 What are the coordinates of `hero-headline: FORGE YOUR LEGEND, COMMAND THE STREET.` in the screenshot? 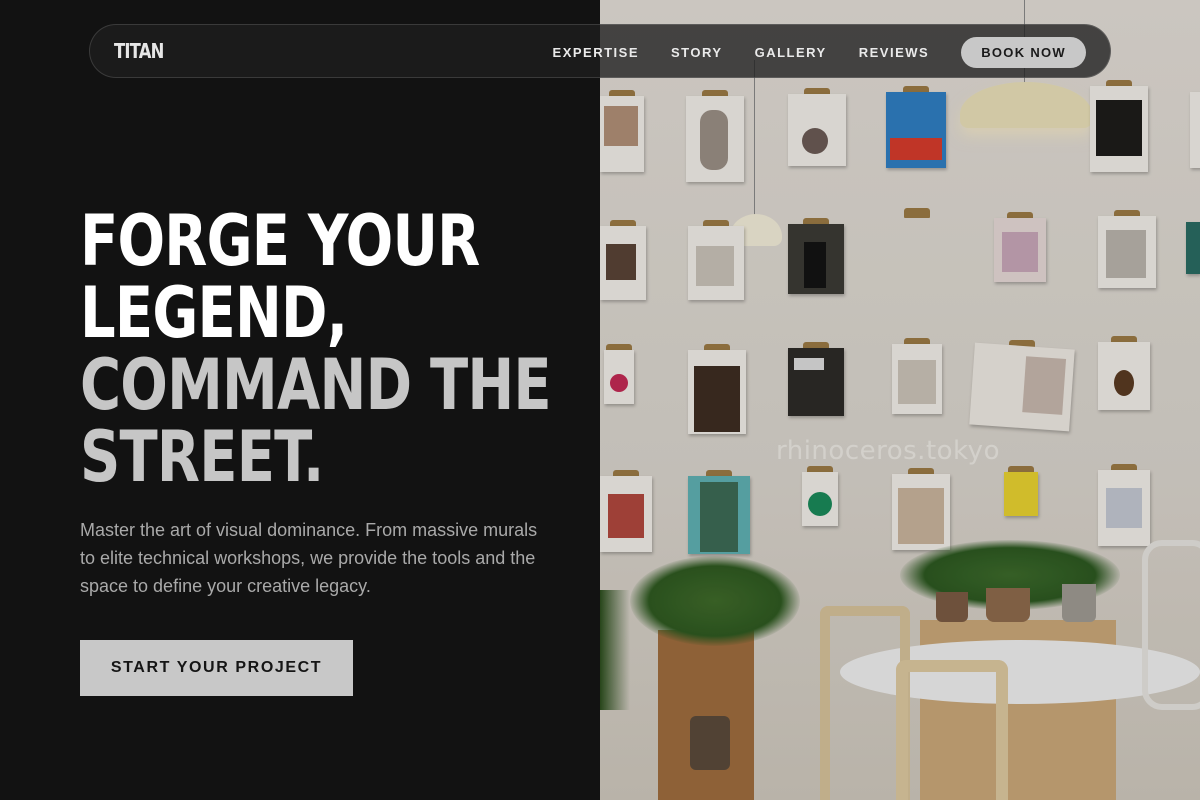 It's located at (320, 349).